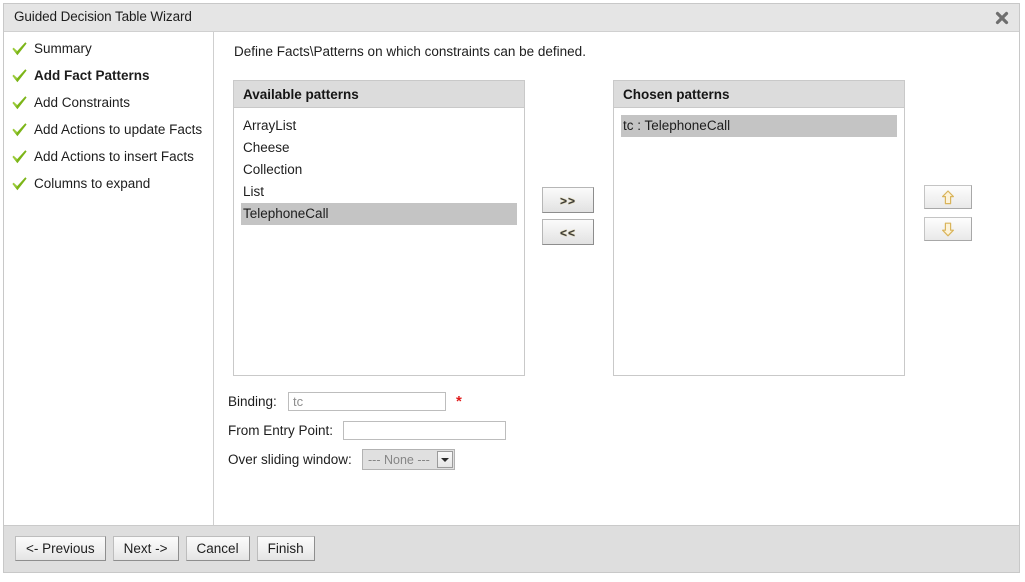 This screenshot has height=582, width=1025. Describe the element at coordinates (399, 459) in the screenshot. I see `sliding-window-value: --- None ---` at that location.